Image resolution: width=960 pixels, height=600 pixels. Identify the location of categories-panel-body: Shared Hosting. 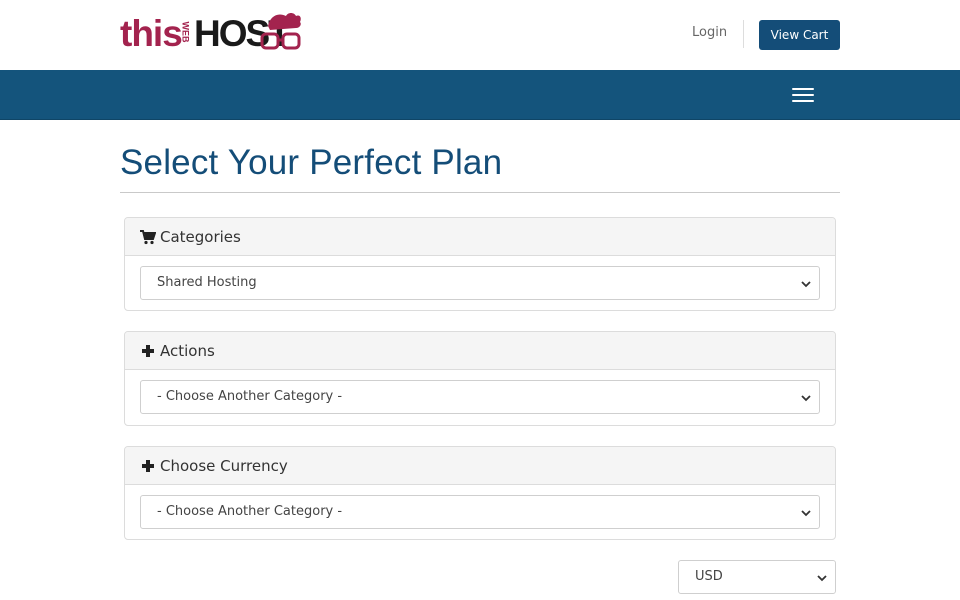
(480, 283).